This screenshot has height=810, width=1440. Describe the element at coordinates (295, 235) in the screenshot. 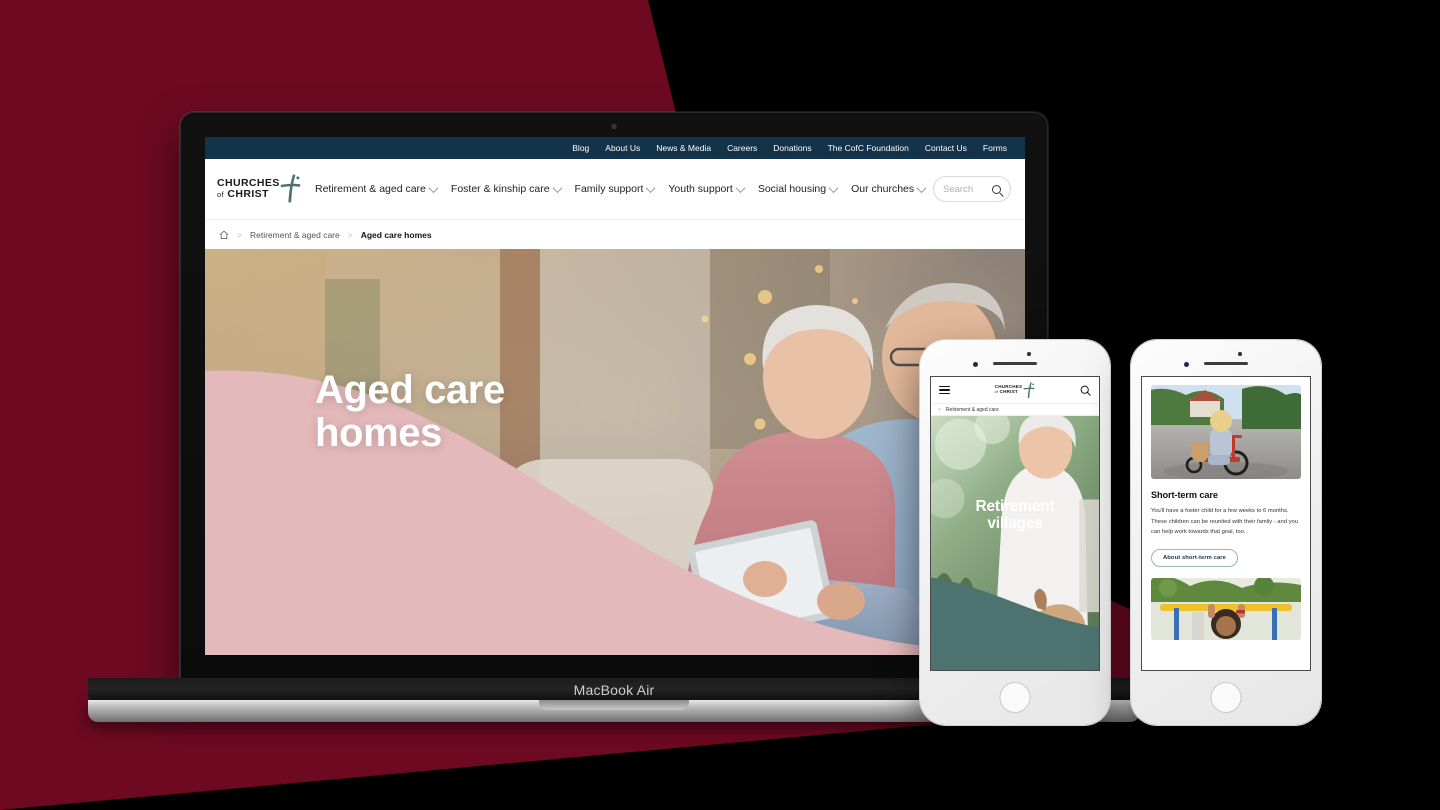

I see `breadcrumb-item-retirement-aged-care: Retirement & aged care` at that location.